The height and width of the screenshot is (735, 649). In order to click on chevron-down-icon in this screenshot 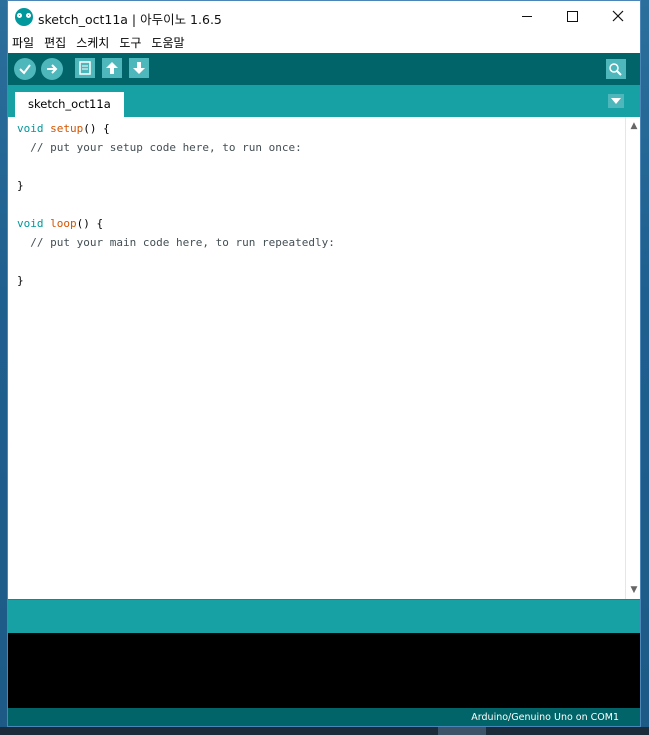, I will do `click(616, 101)`.